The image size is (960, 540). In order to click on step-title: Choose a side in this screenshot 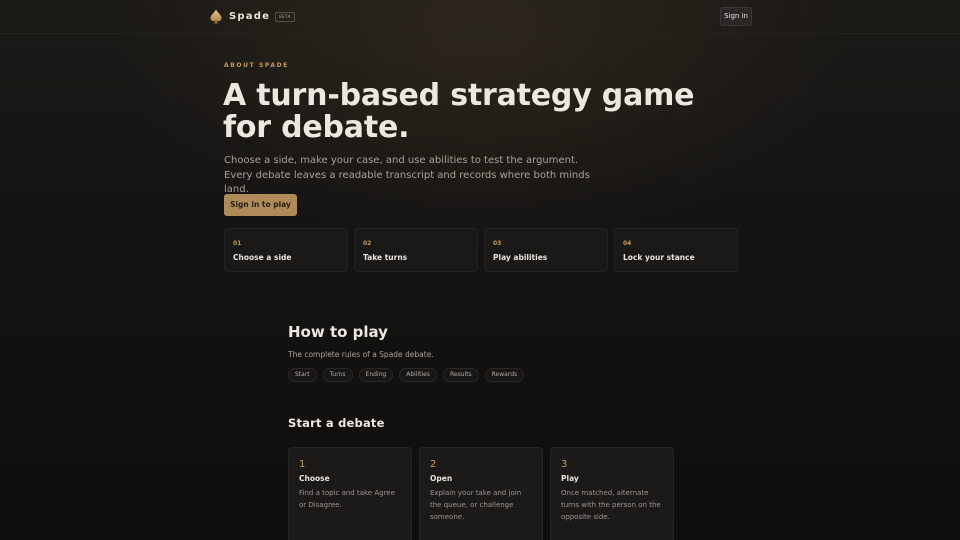, I will do `click(262, 257)`.